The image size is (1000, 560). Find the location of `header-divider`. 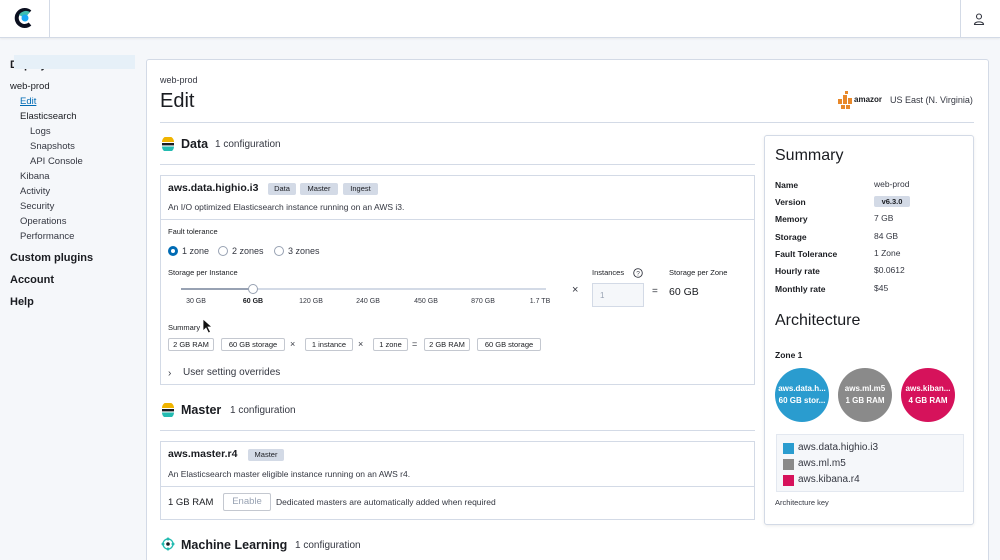

header-divider is located at coordinates (567, 122).